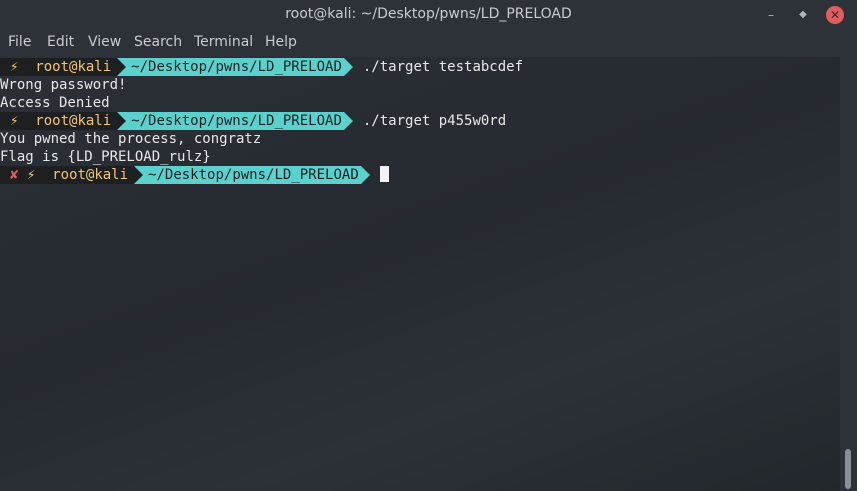  What do you see at coordinates (835, 15) in the screenshot?
I see `close-icon: ✕` at bounding box center [835, 15].